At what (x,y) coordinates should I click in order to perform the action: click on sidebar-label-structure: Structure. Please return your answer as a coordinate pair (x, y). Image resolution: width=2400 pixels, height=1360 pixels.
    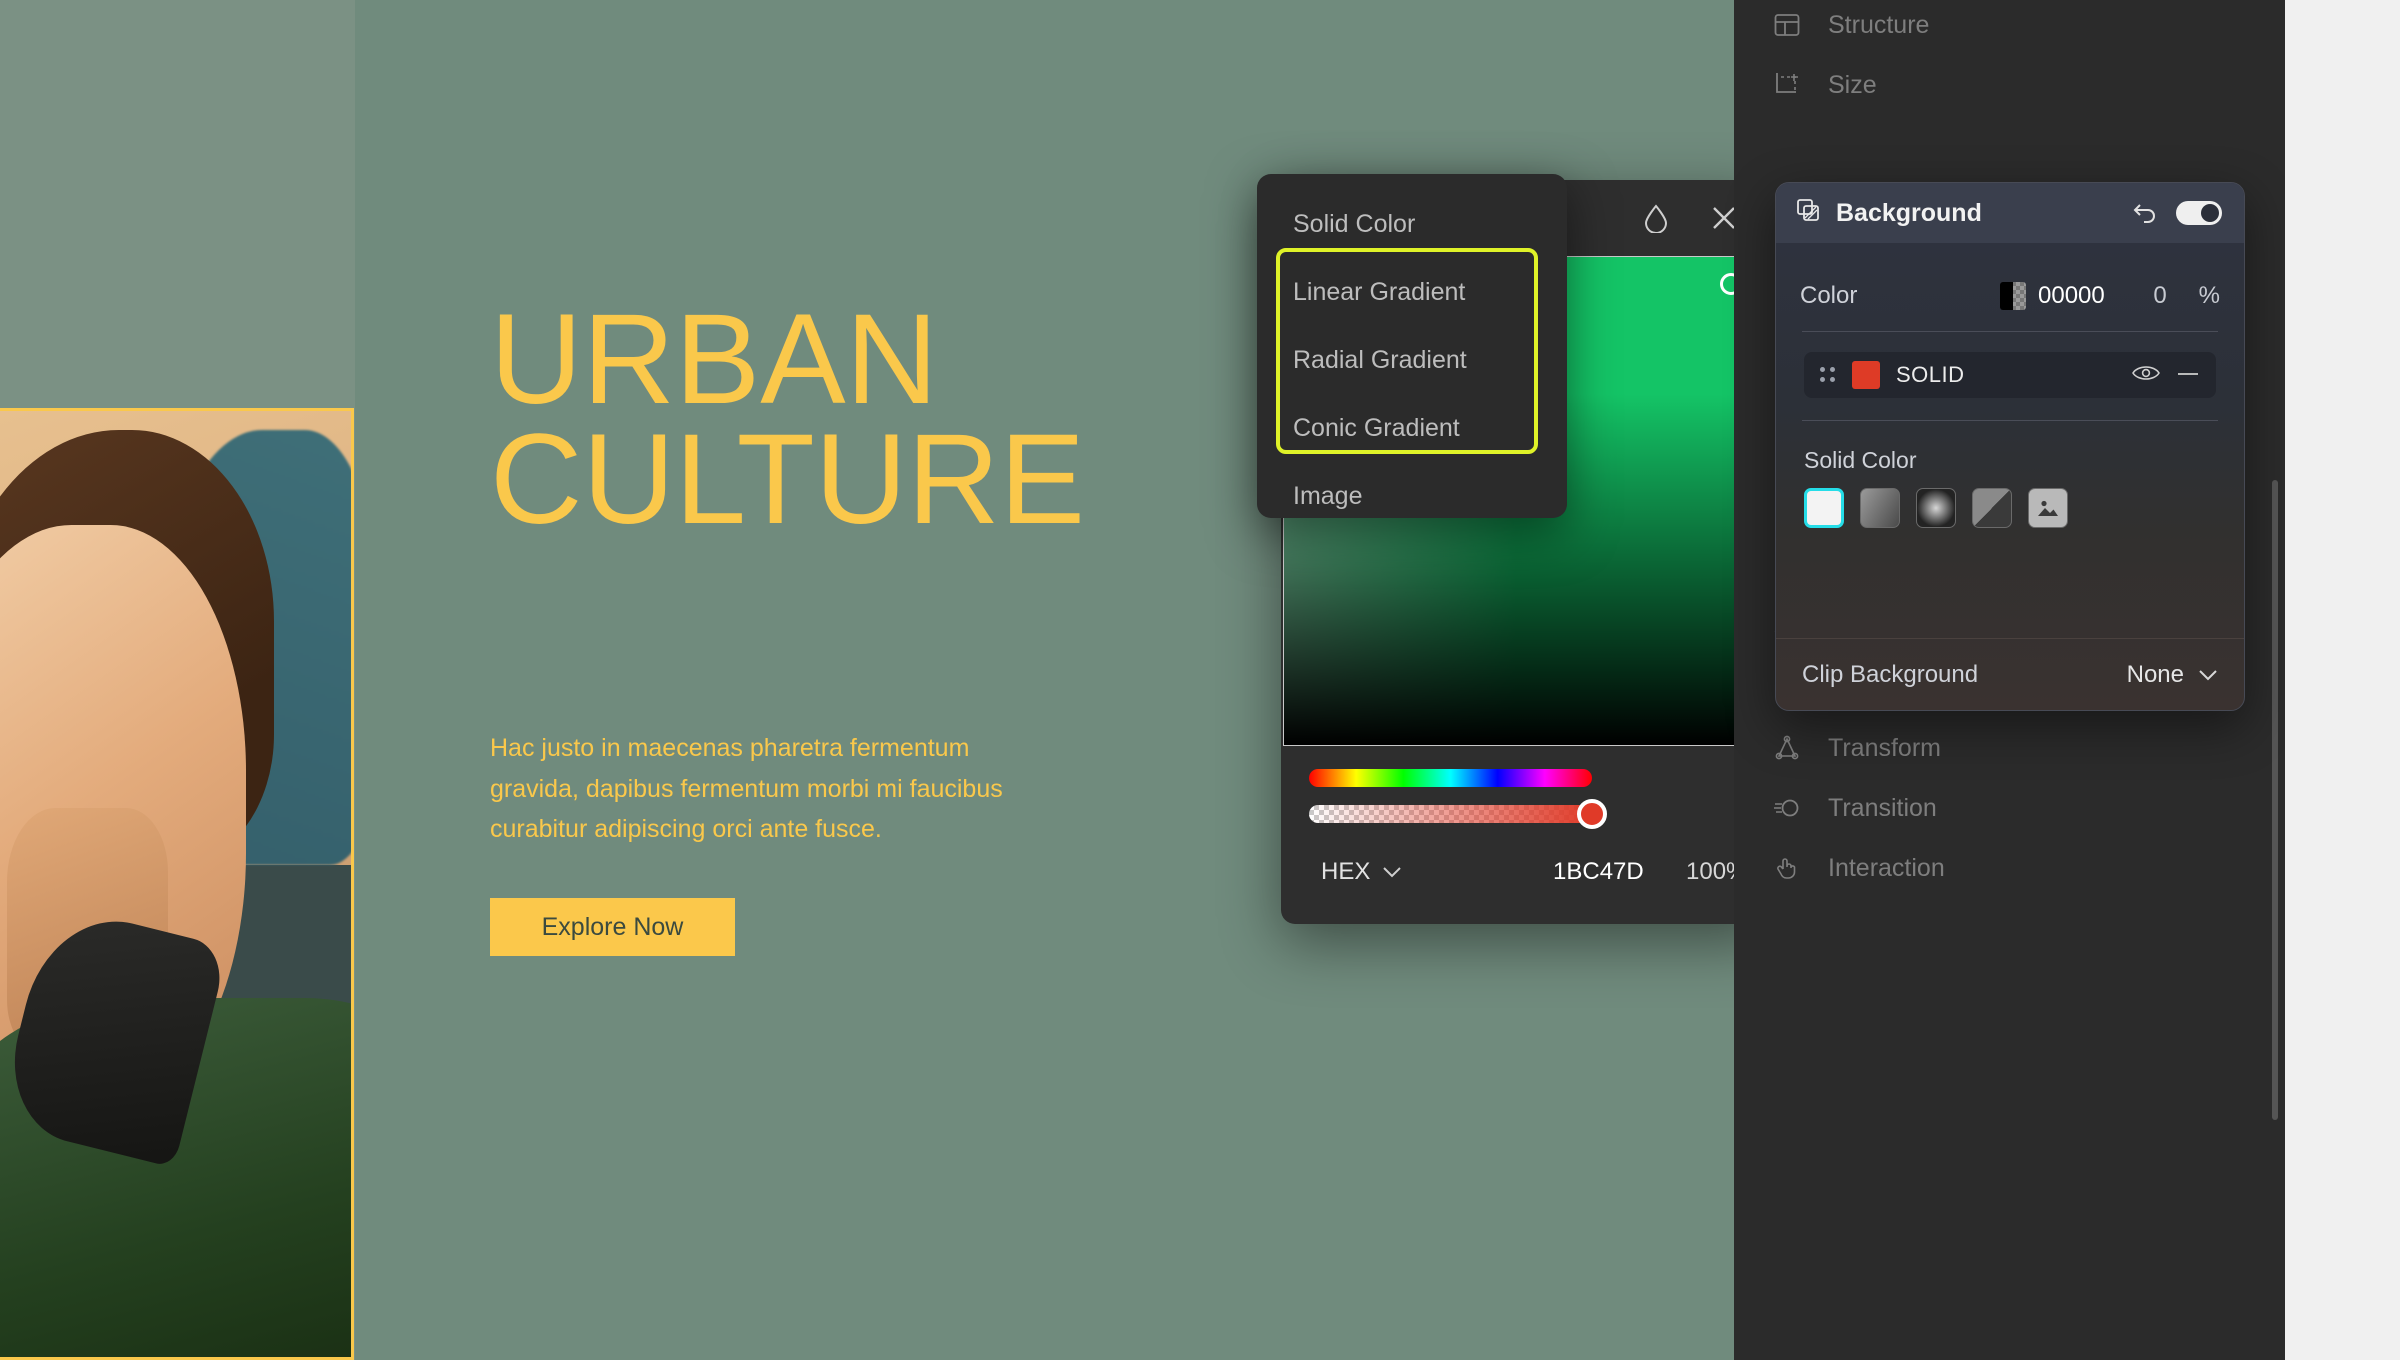
    Looking at the image, I should click on (1879, 24).